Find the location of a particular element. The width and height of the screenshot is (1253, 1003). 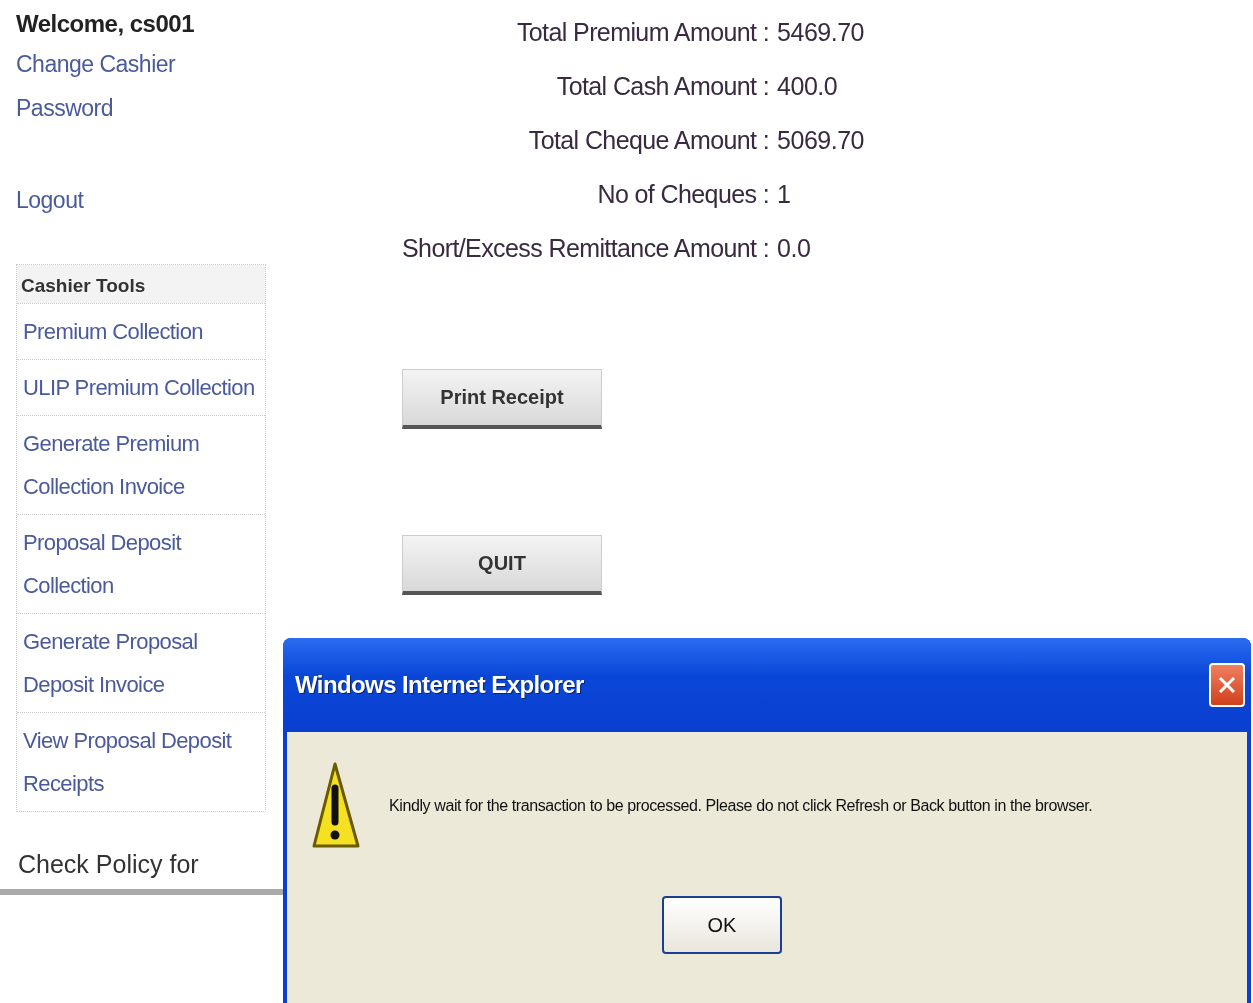

close-button is located at coordinates (1227, 685).